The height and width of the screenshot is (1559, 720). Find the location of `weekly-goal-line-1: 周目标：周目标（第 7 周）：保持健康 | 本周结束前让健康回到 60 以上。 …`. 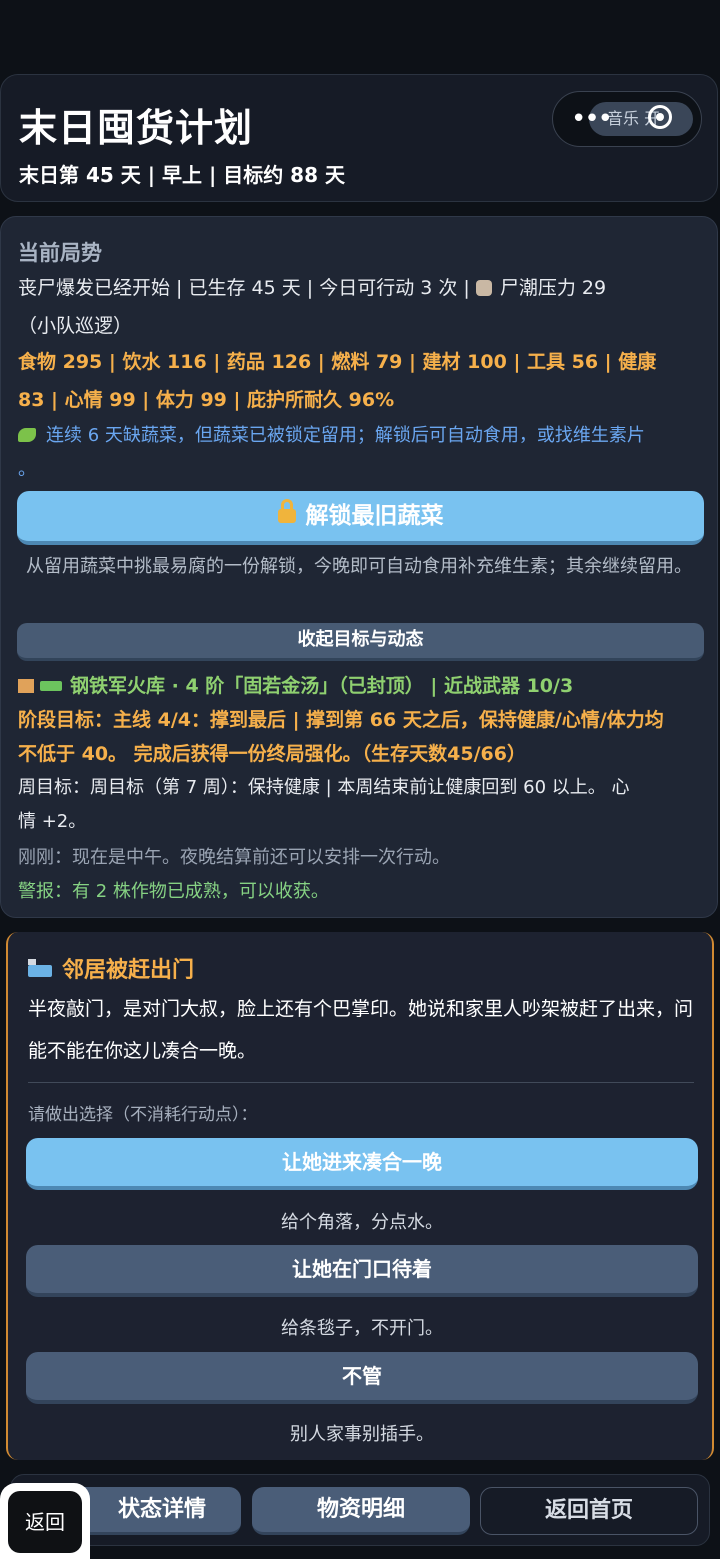

weekly-goal-line-1: 周目标：周目标（第 7 周）：保持健康 | 本周结束前让健康回到 60 以上。 … is located at coordinates (324, 787).